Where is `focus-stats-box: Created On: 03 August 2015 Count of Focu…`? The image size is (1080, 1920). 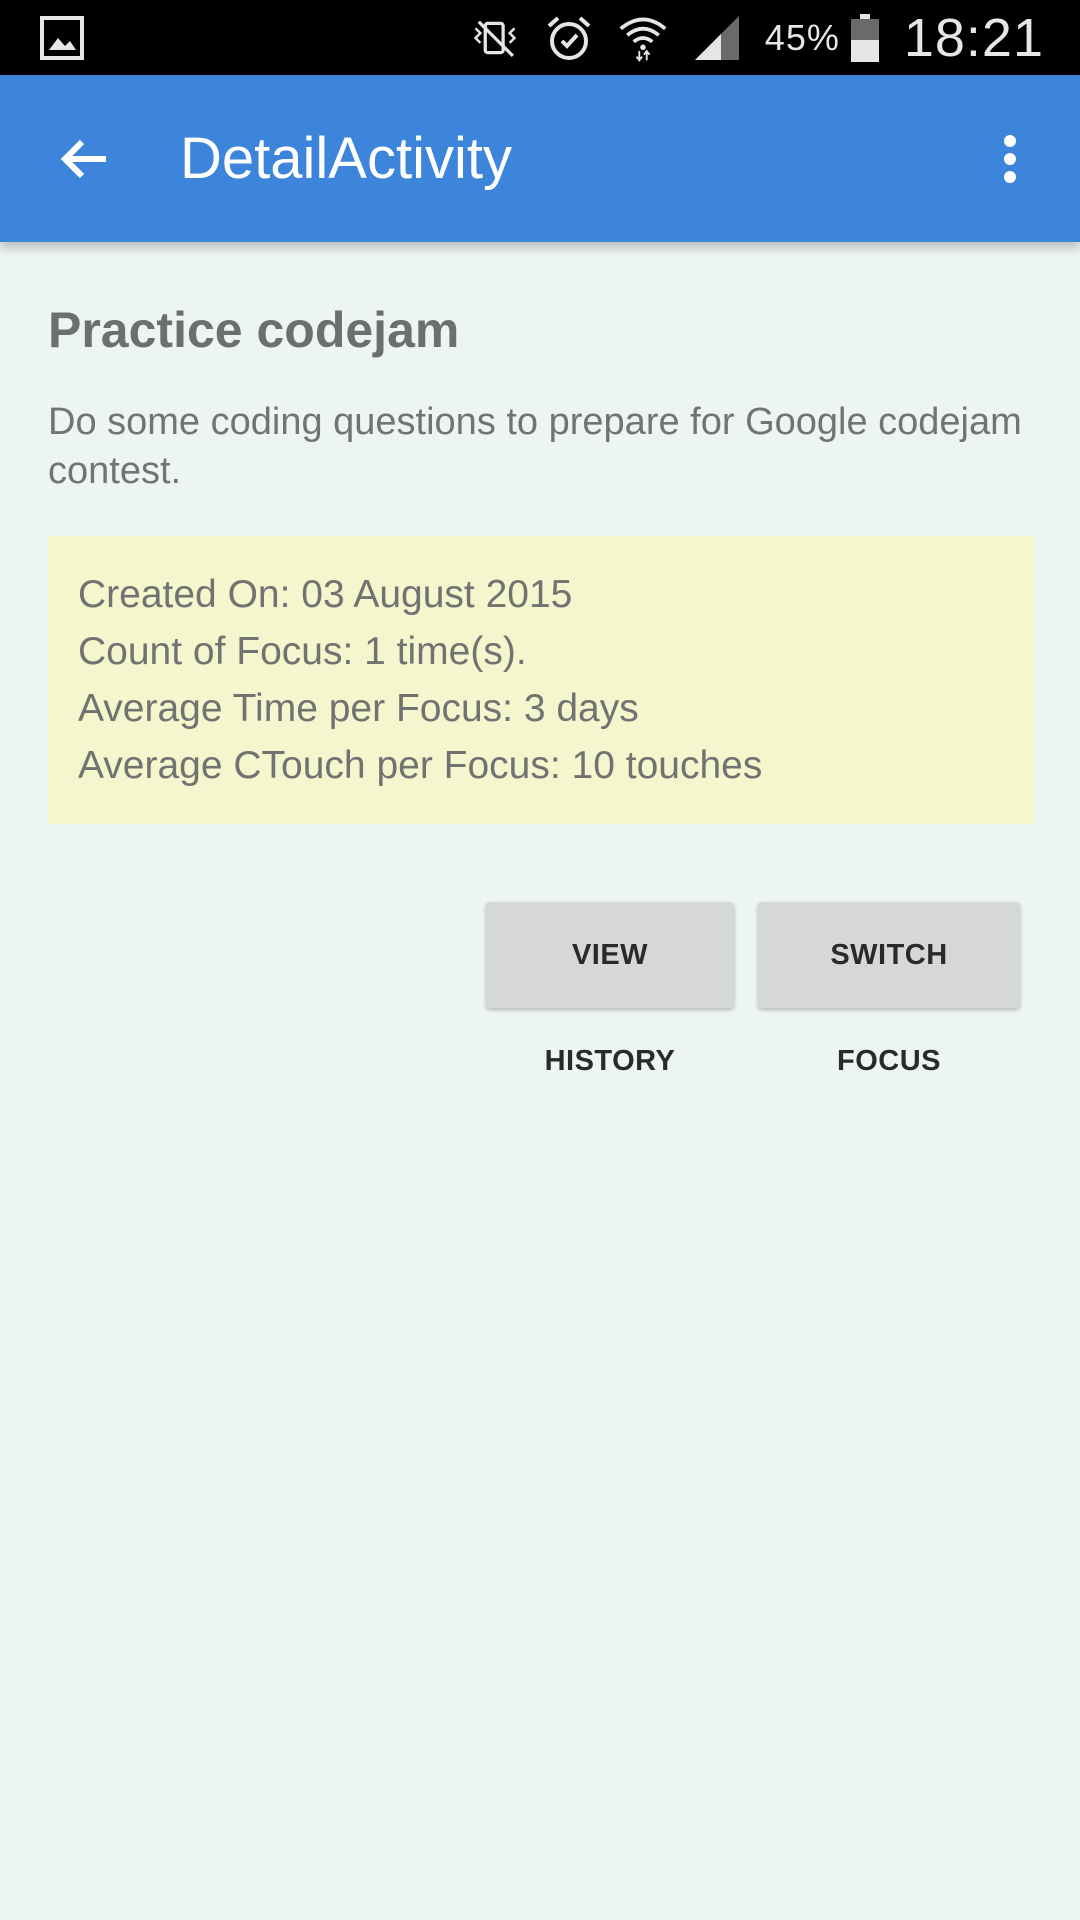
focus-stats-box: Created On: 03 August 2015 Count of Focu… is located at coordinates (541, 680).